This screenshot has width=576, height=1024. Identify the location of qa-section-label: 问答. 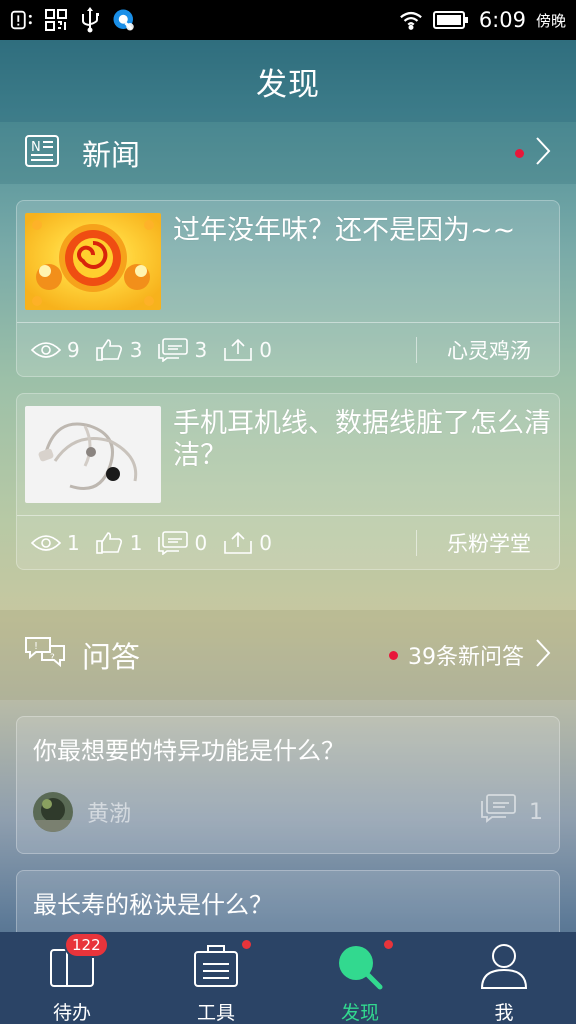
(111, 657).